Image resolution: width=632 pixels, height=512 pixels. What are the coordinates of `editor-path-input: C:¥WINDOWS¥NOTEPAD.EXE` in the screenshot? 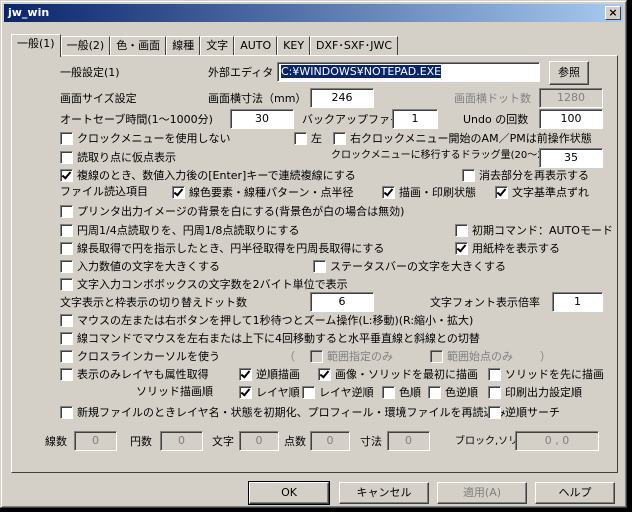 It's located at (408, 72).